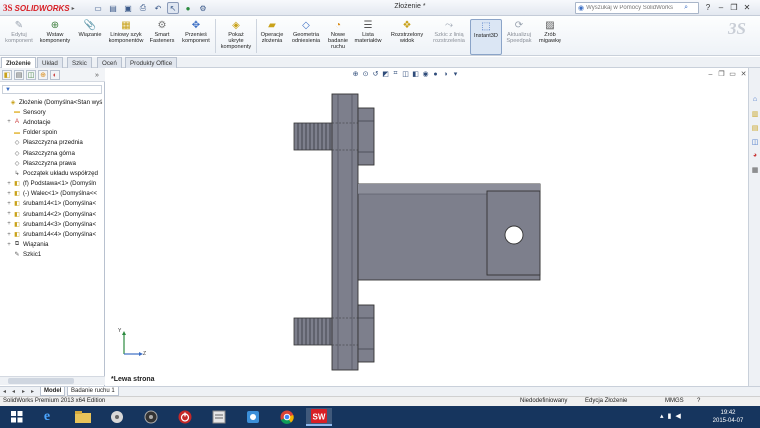 The height and width of the screenshot is (428, 760). I want to click on solidworks-taskbar-icon: SW, so click(319, 417).